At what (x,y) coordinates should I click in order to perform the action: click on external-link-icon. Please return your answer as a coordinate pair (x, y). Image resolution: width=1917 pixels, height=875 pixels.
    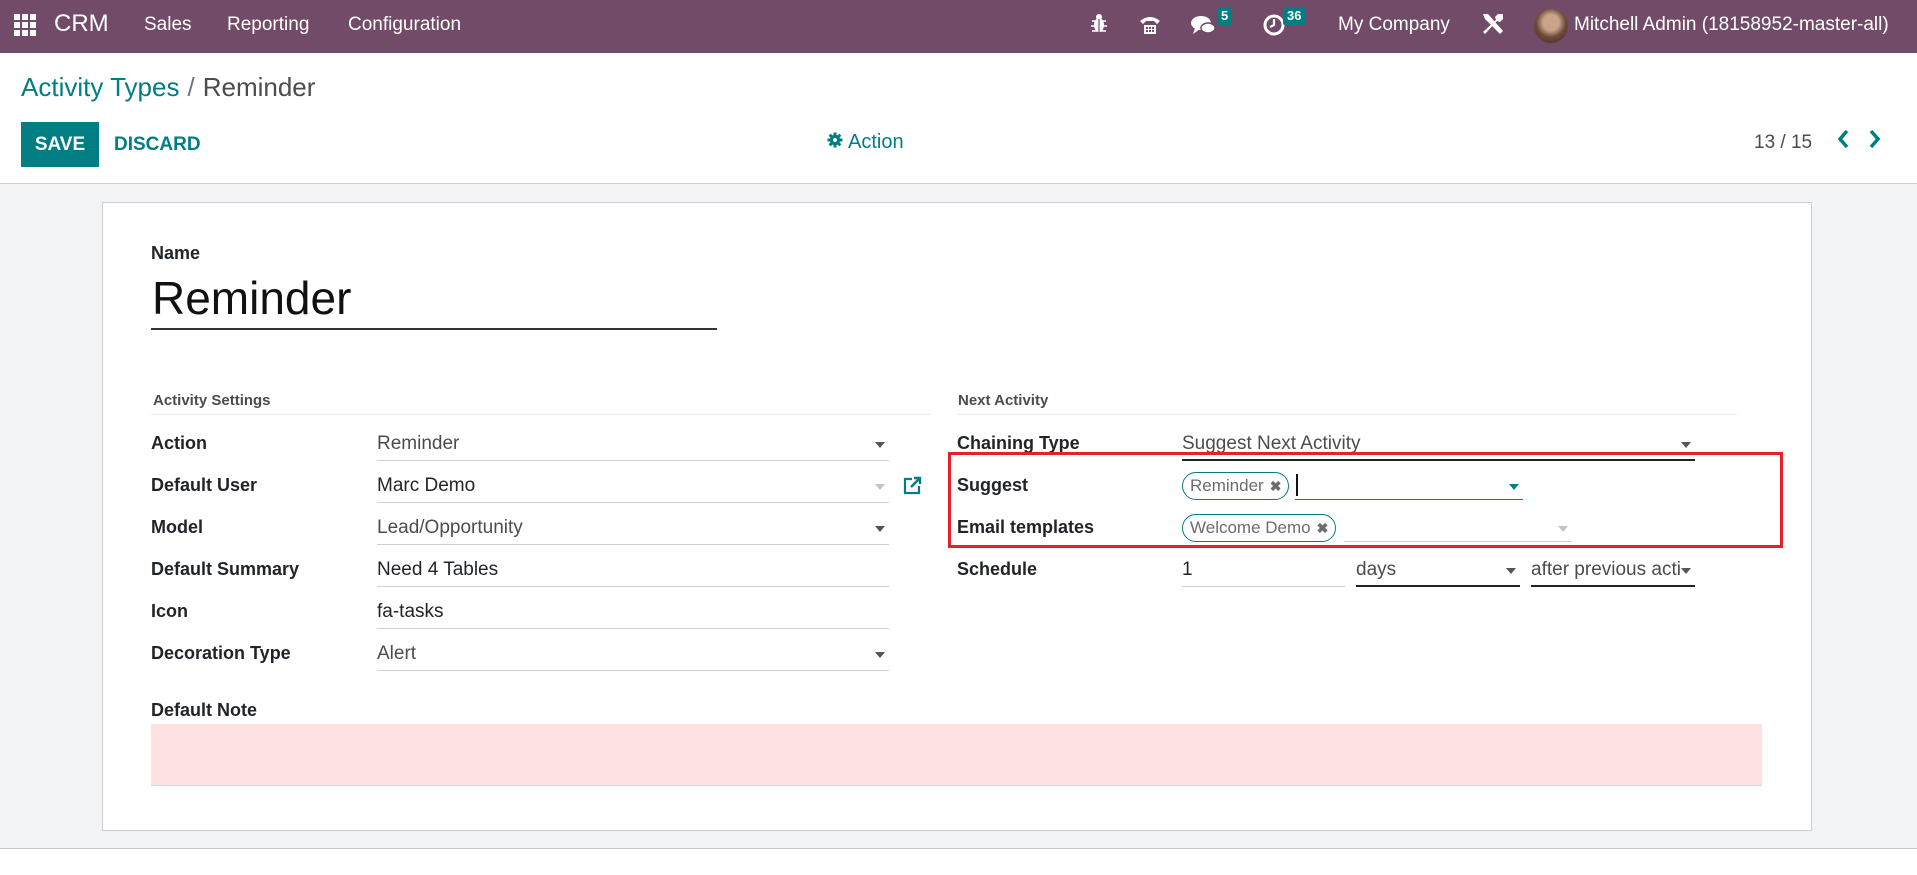
    Looking at the image, I should click on (912, 489).